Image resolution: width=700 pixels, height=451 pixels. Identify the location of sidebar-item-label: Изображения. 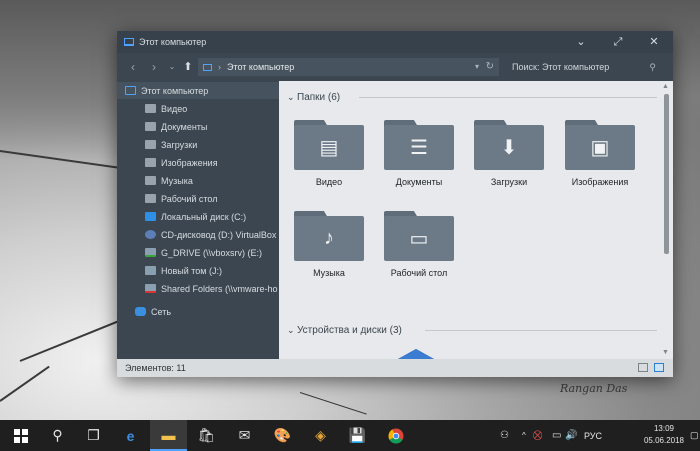
(189, 162).